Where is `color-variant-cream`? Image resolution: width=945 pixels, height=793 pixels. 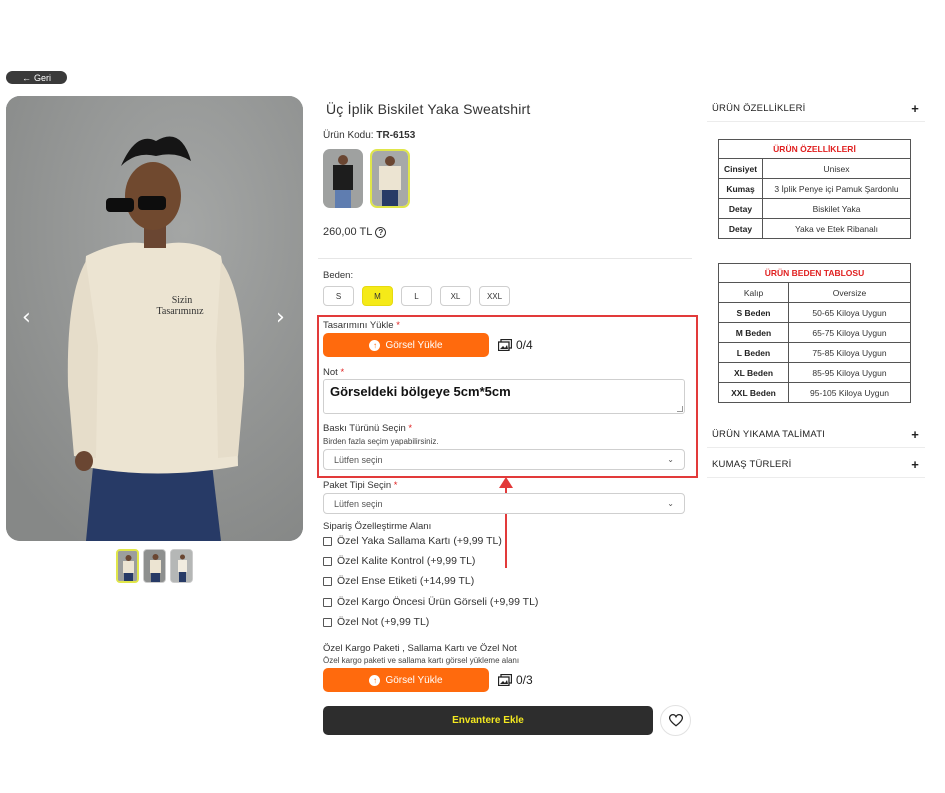 color-variant-cream is located at coordinates (390, 178).